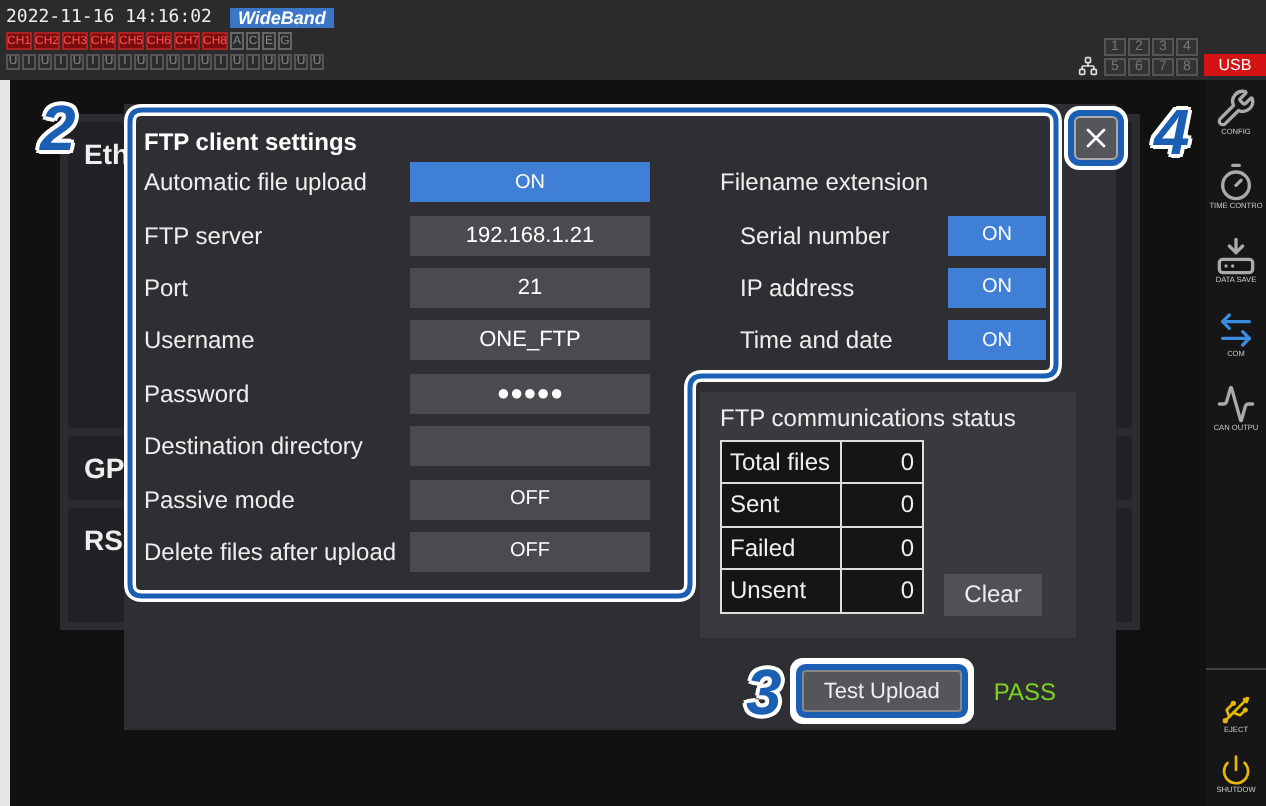 The height and width of the screenshot is (806, 1266). Describe the element at coordinates (109, 18) in the screenshot. I see `datetime-text: 2022-11-16 14:16:02` at that location.